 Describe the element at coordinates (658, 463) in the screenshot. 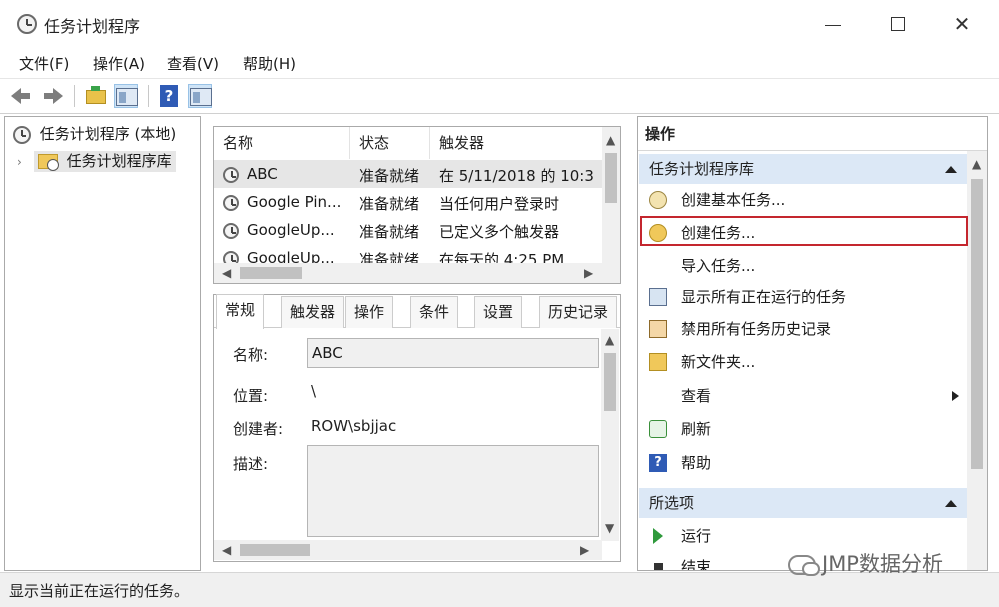

I see `help-icon: ?` at that location.